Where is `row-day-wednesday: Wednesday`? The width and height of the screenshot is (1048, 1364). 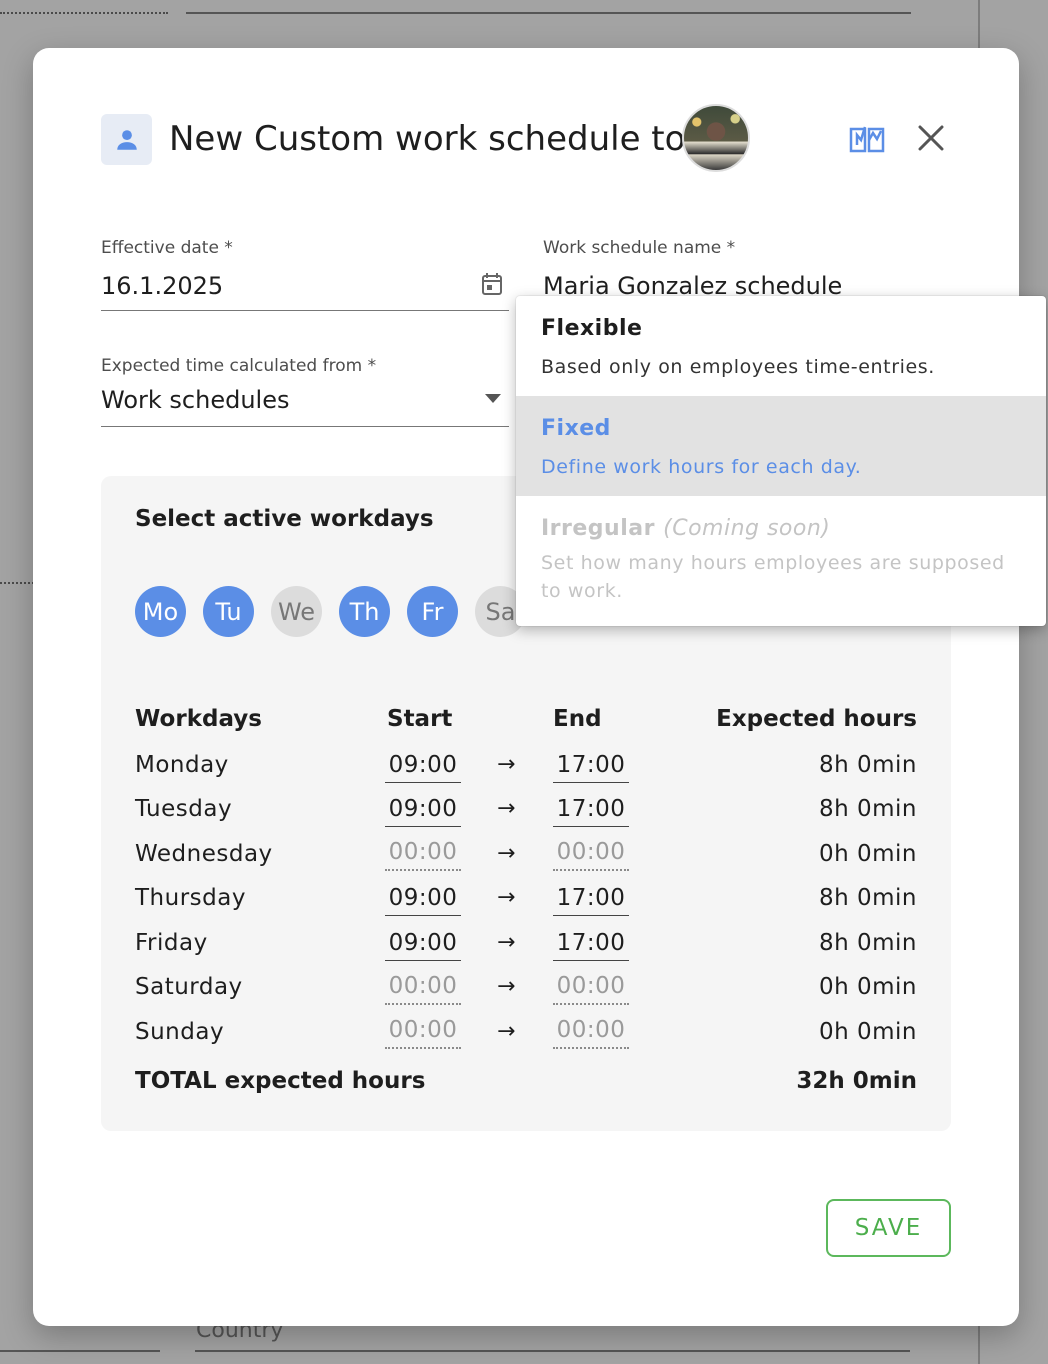 row-day-wednesday: Wednesday is located at coordinates (204, 854).